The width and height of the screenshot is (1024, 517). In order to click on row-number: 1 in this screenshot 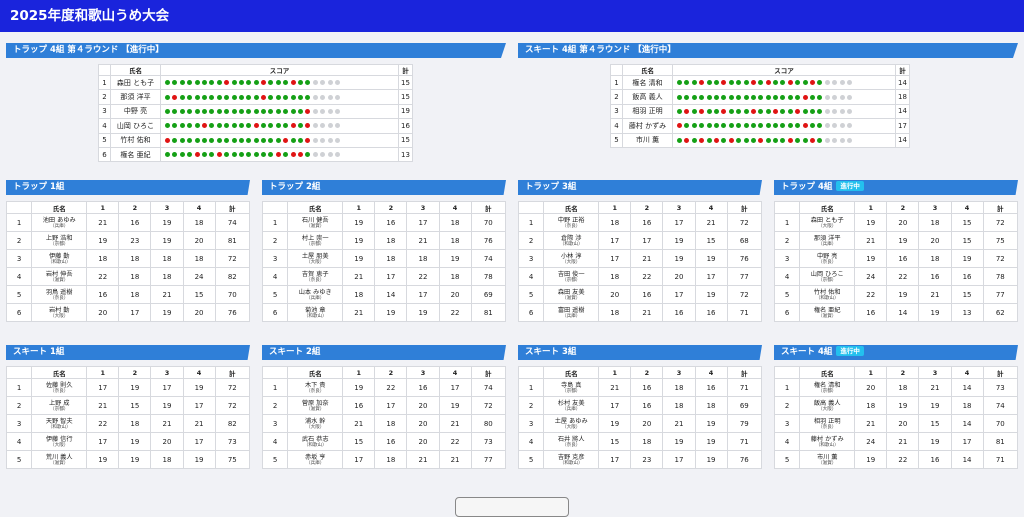, I will do `click(531, 387)`.